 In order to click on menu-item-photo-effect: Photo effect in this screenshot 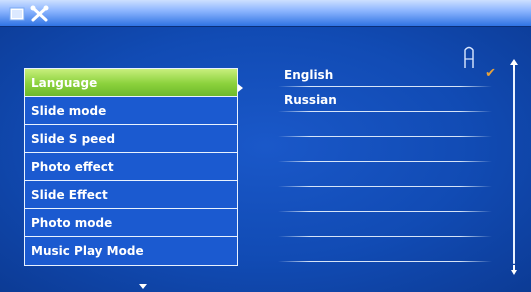, I will do `click(131, 167)`.